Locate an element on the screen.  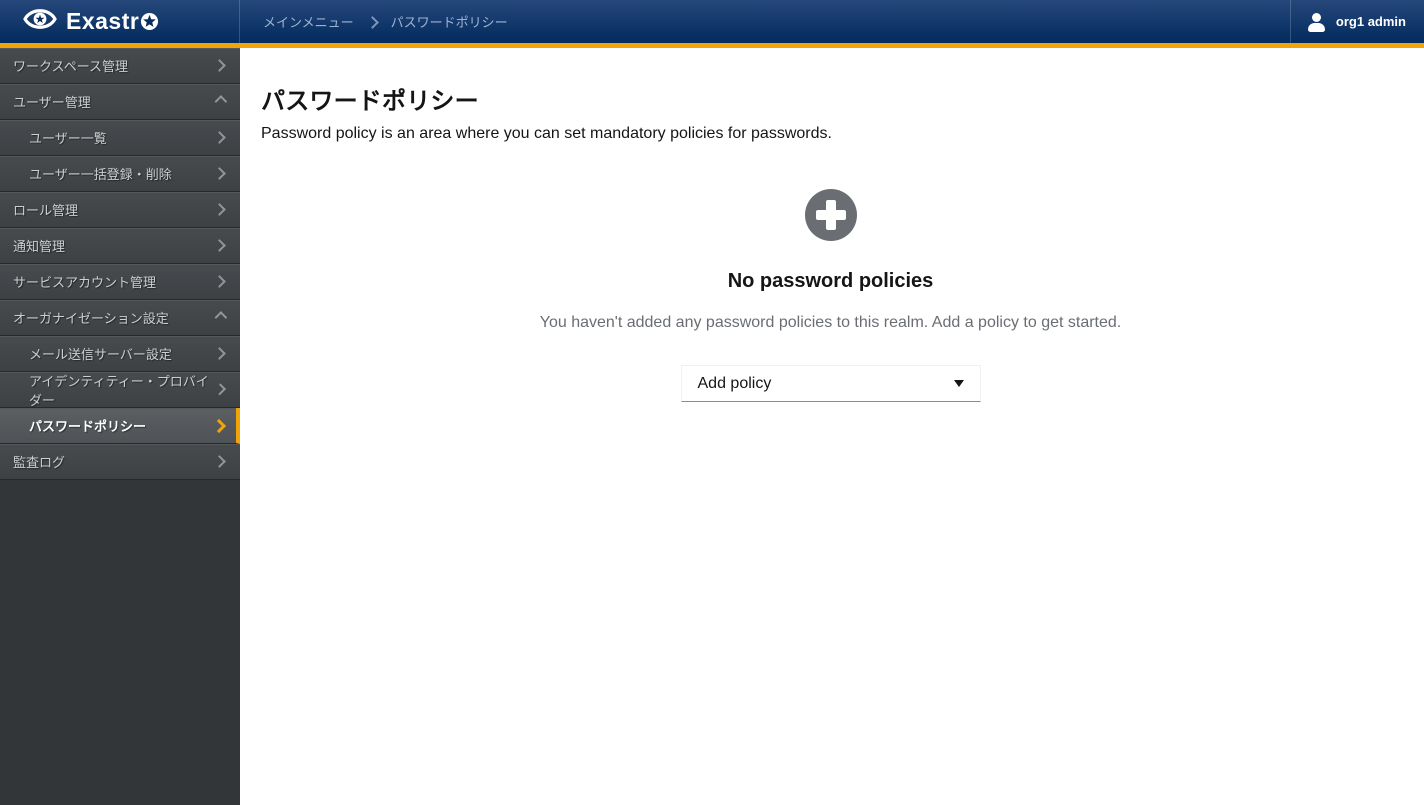
app-header: Exastr メインメニュー パスワードポリシー org1 admin is located at coordinates (712, 24).